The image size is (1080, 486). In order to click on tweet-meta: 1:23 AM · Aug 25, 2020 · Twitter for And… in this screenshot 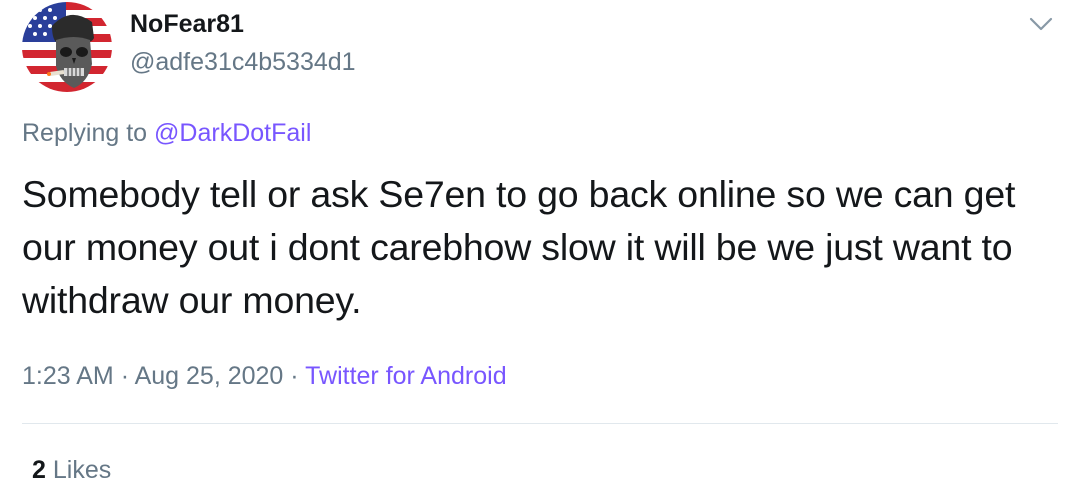, I will do `click(264, 376)`.